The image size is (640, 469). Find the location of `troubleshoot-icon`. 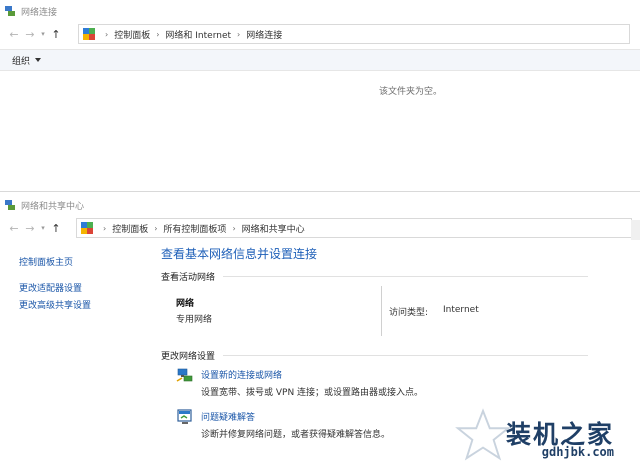

troubleshoot-icon is located at coordinates (184, 416).